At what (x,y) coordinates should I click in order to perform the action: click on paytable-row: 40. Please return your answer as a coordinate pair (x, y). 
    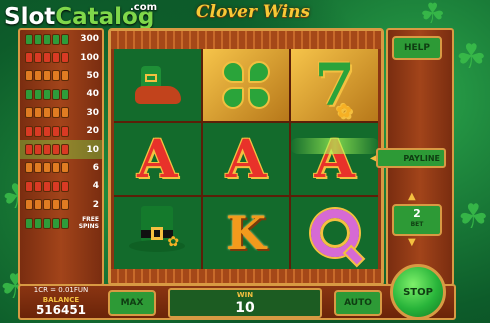
    Looking at the image, I should click on (61, 94).